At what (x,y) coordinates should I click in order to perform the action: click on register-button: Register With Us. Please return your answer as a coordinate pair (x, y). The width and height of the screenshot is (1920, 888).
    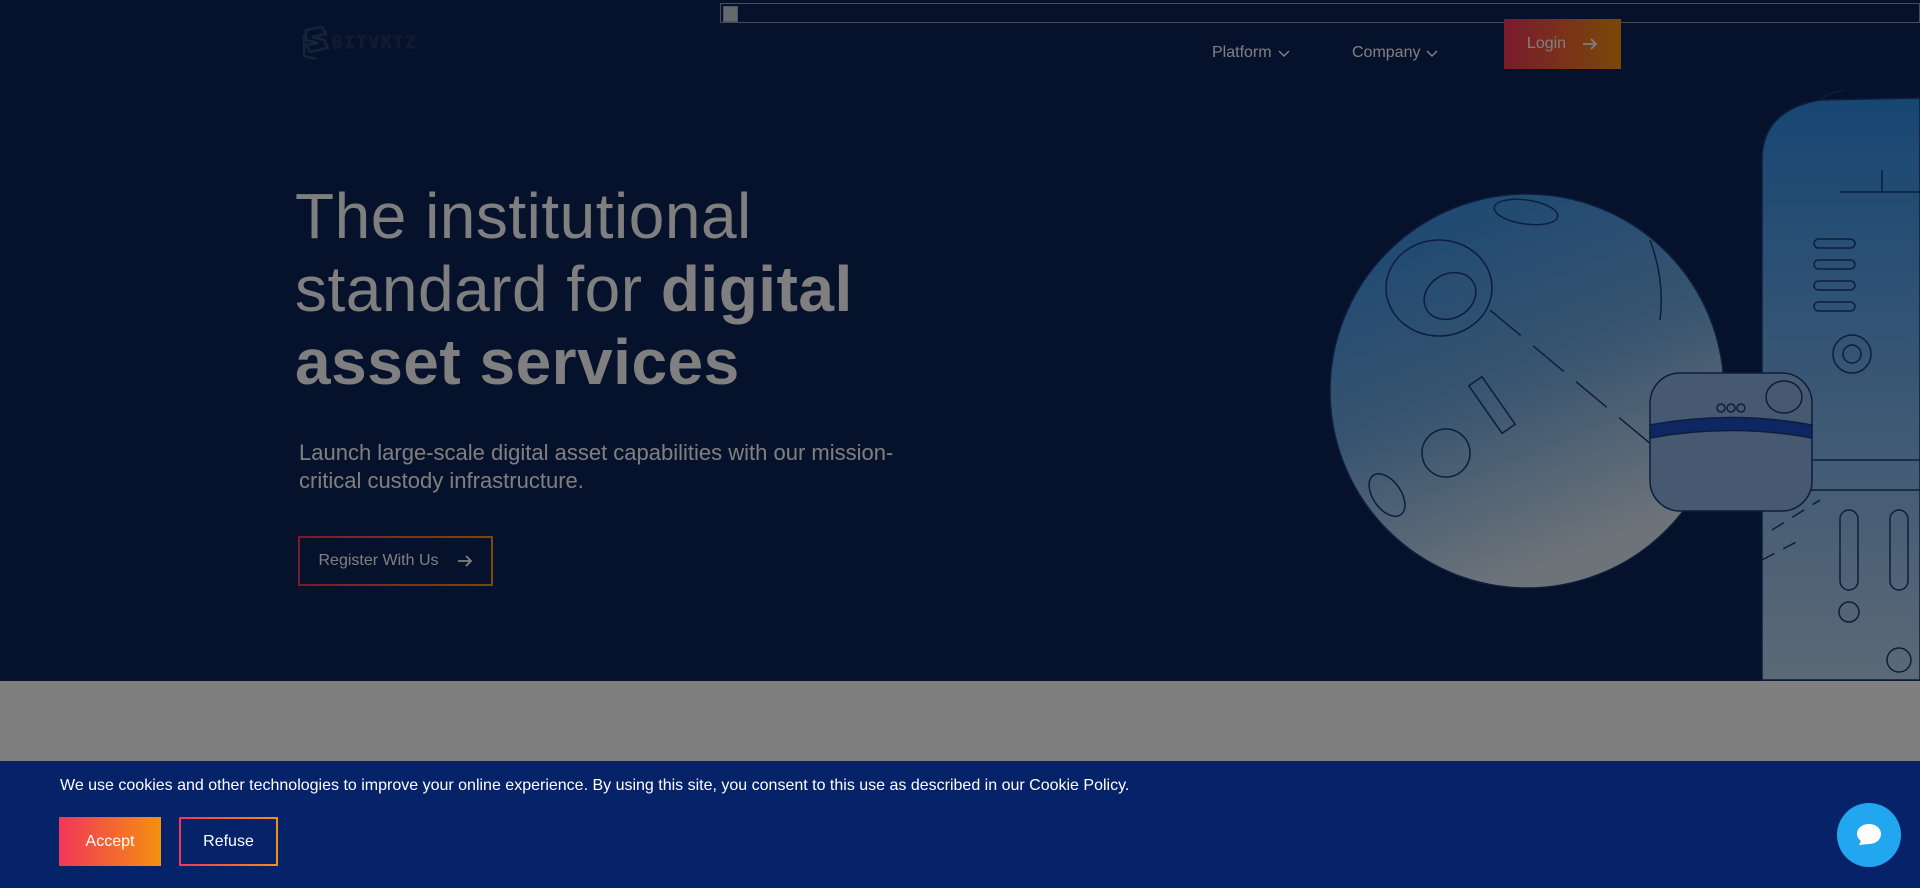
    Looking at the image, I should click on (395, 561).